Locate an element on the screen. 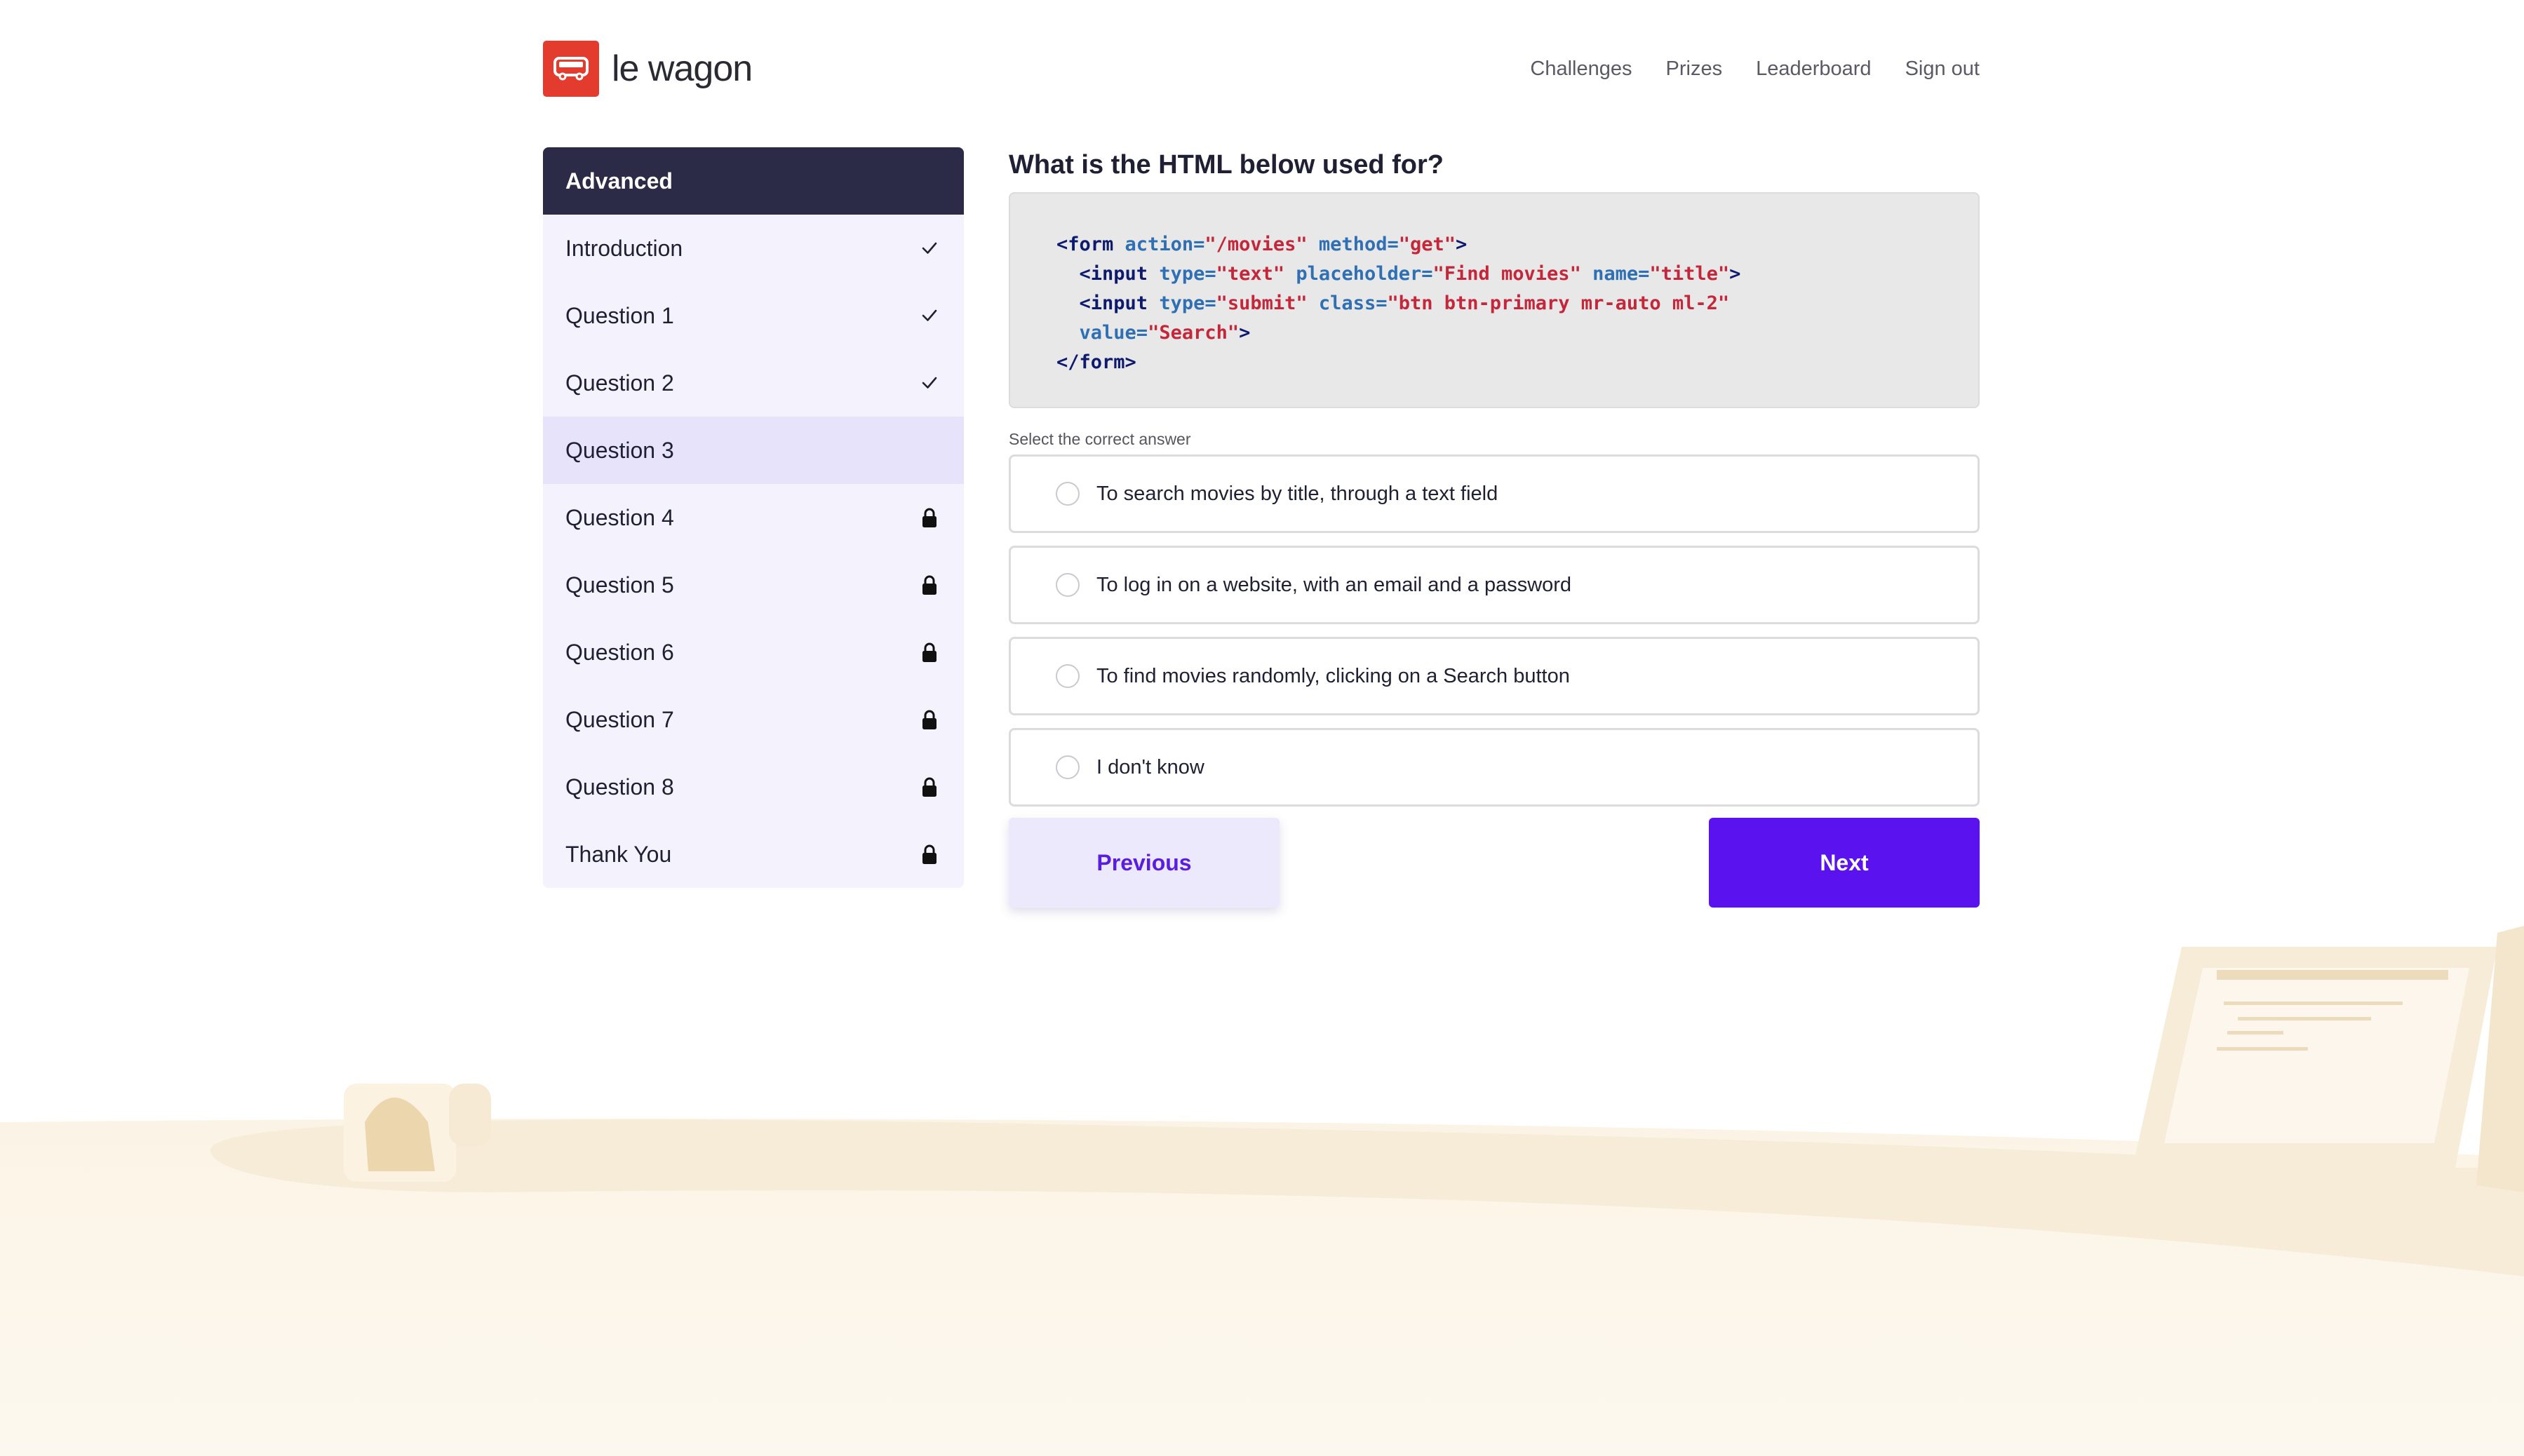  code-line: </form> is located at coordinates (1096, 362).